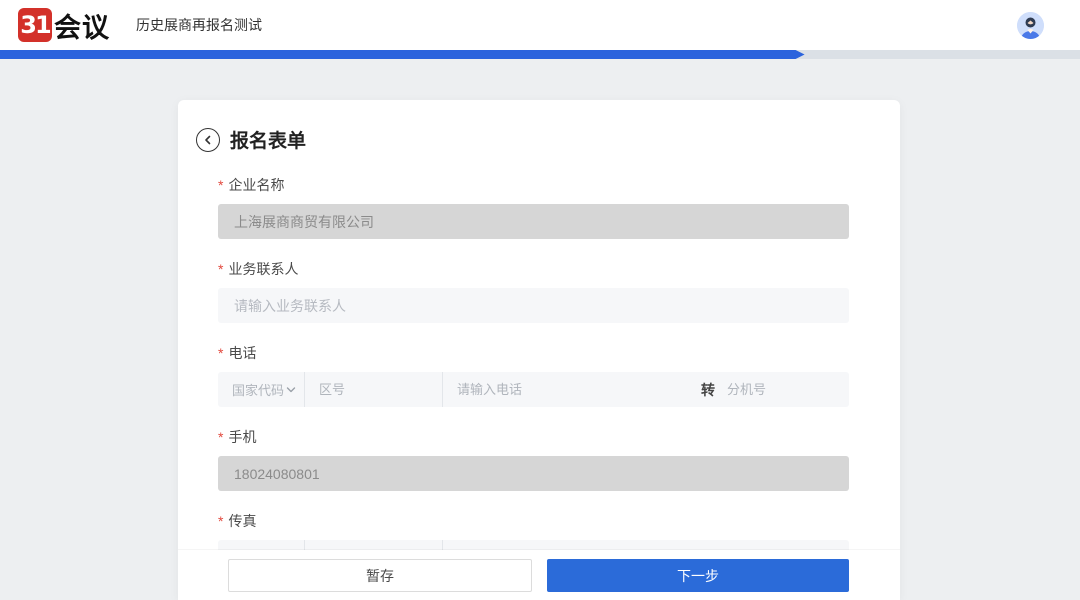 Image resolution: width=1080 pixels, height=600 pixels. Describe the element at coordinates (533, 221) in the screenshot. I see `company-name-input` at that location.